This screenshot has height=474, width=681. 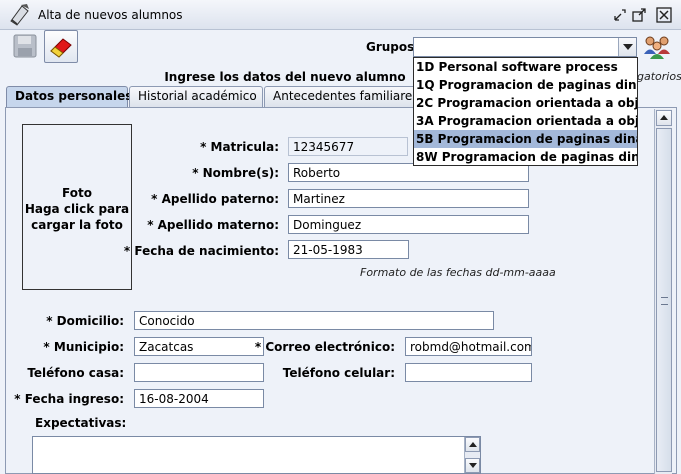 What do you see at coordinates (408, 224) in the screenshot?
I see `apellido-materno-field: Dominguez` at bounding box center [408, 224].